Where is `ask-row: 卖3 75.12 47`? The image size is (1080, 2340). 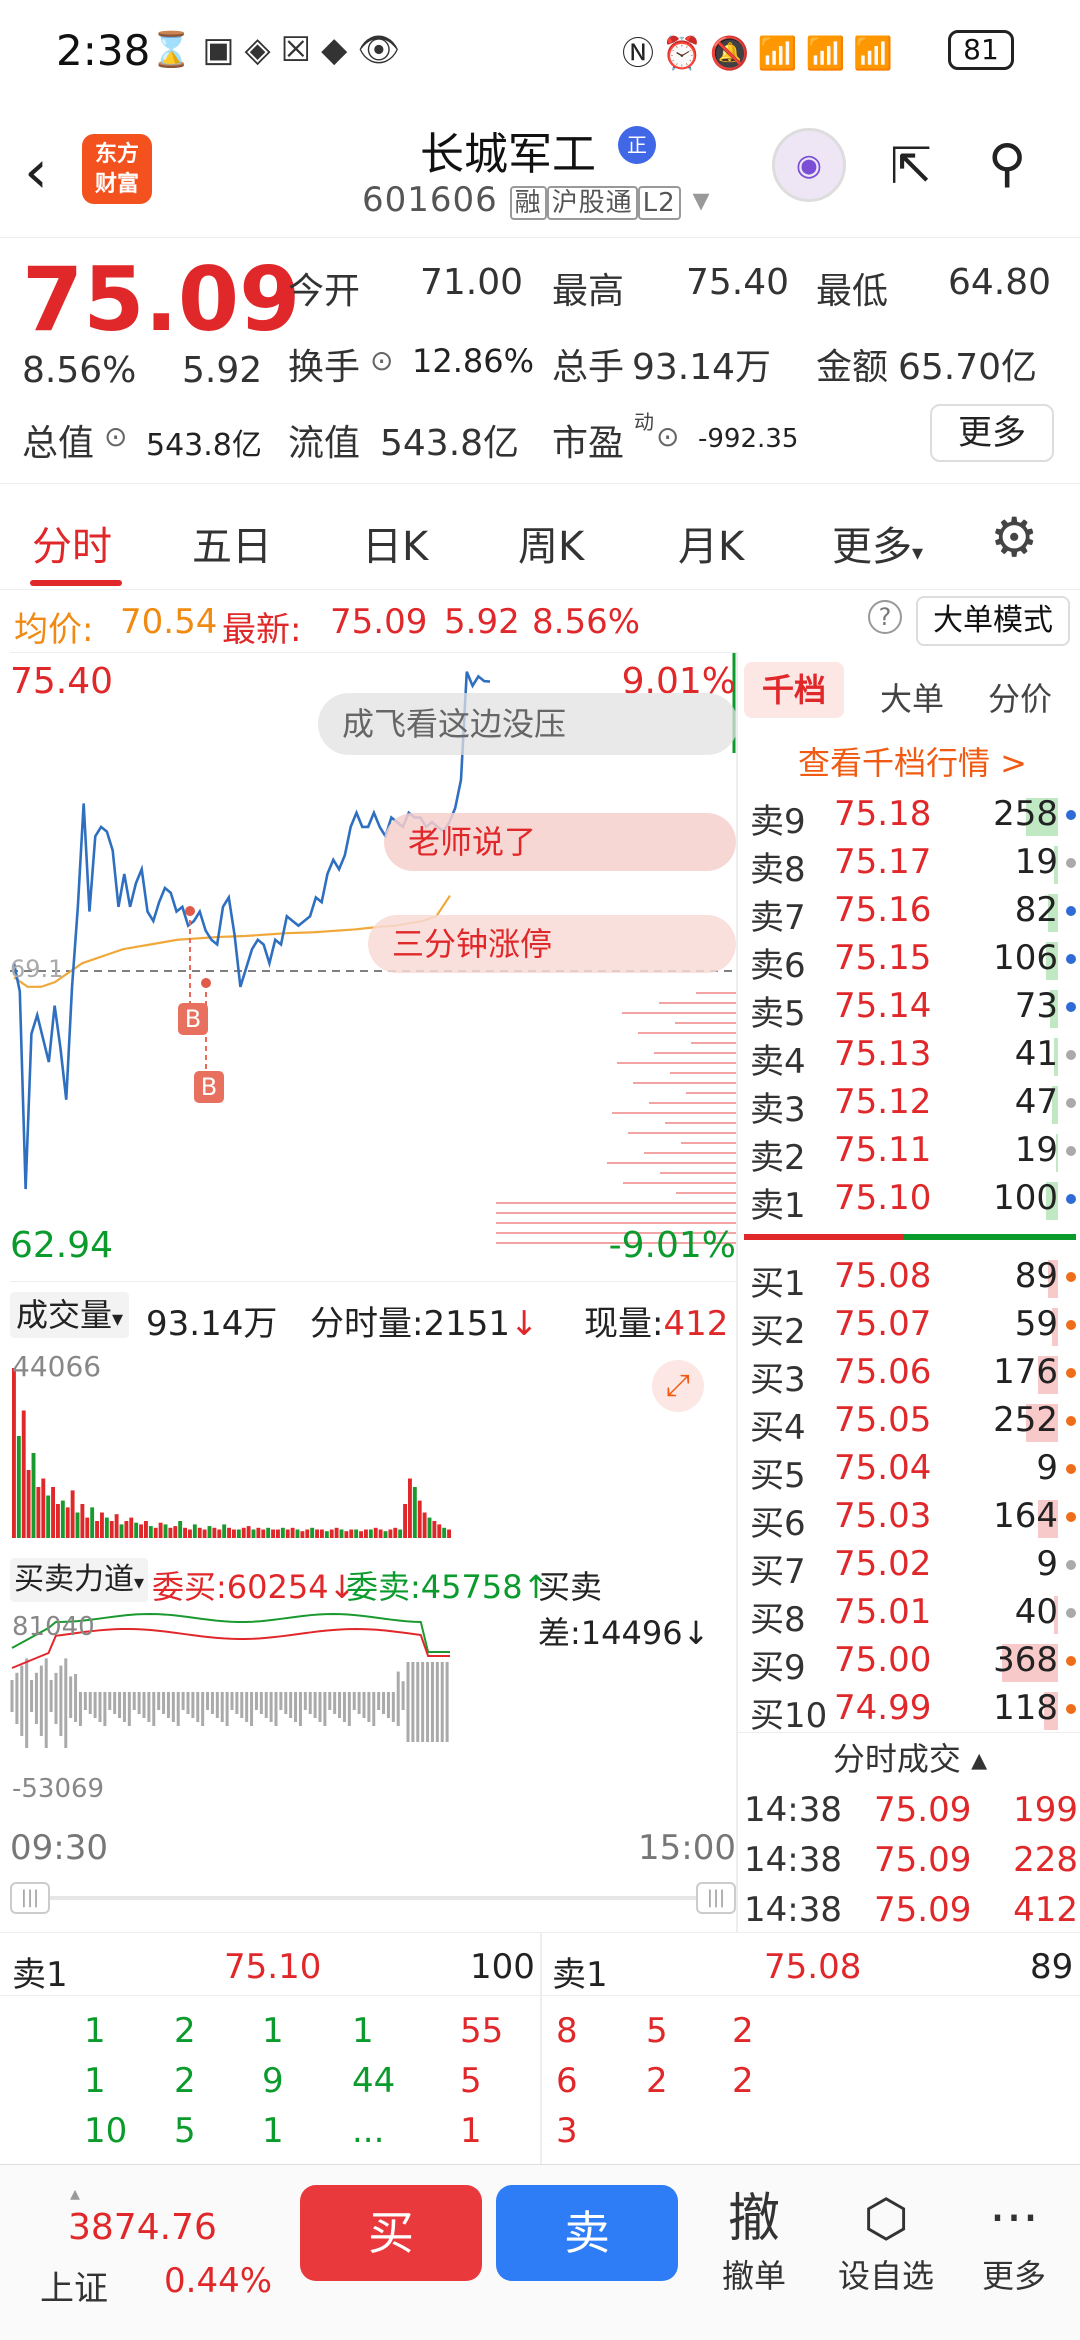 ask-row: 卖3 75.12 47 is located at coordinates (911, 1104).